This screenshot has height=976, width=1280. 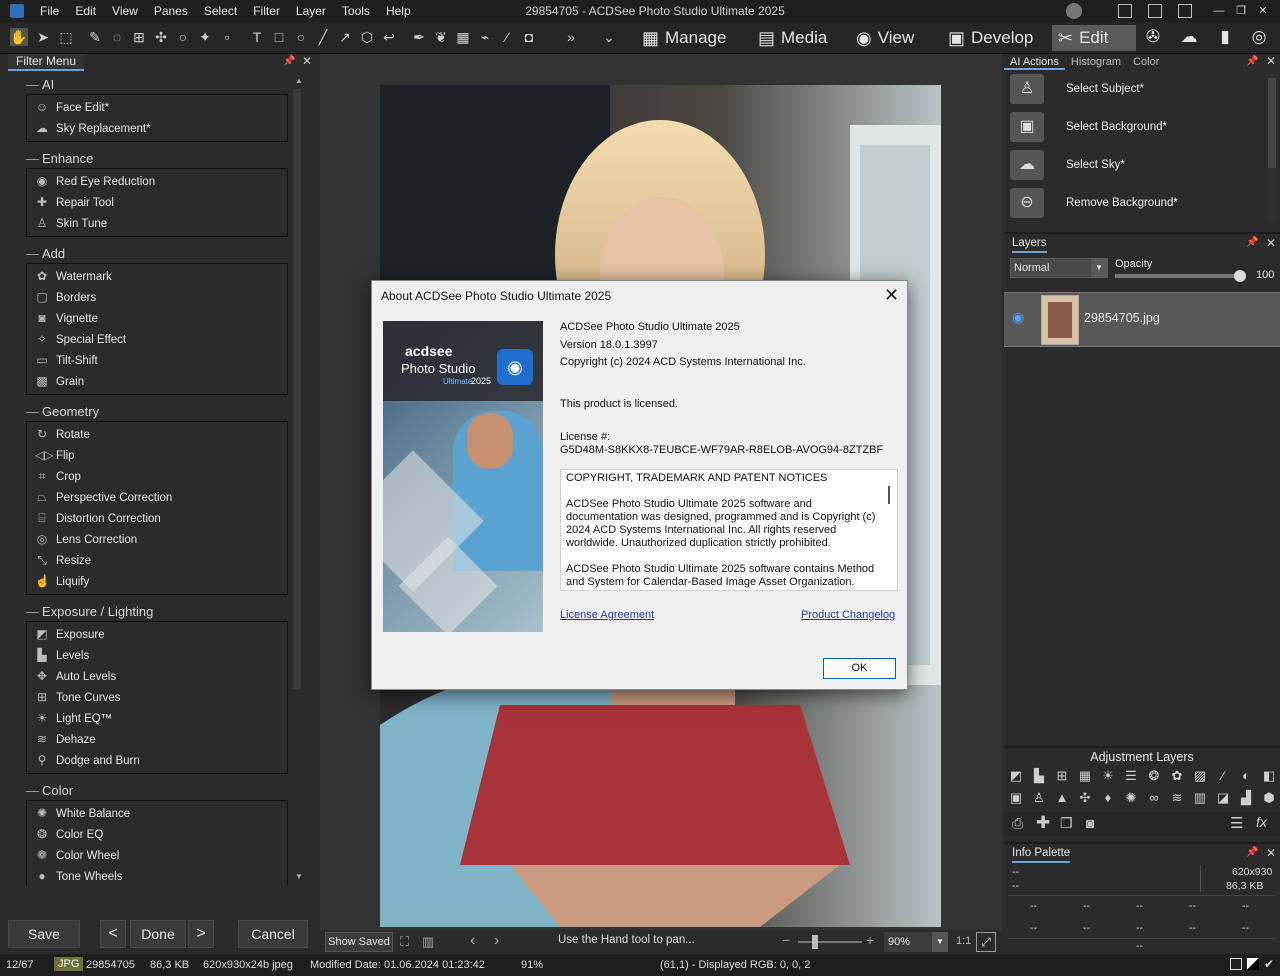 What do you see at coordinates (398, 11) in the screenshot?
I see `menu-help: Help` at bounding box center [398, 11].